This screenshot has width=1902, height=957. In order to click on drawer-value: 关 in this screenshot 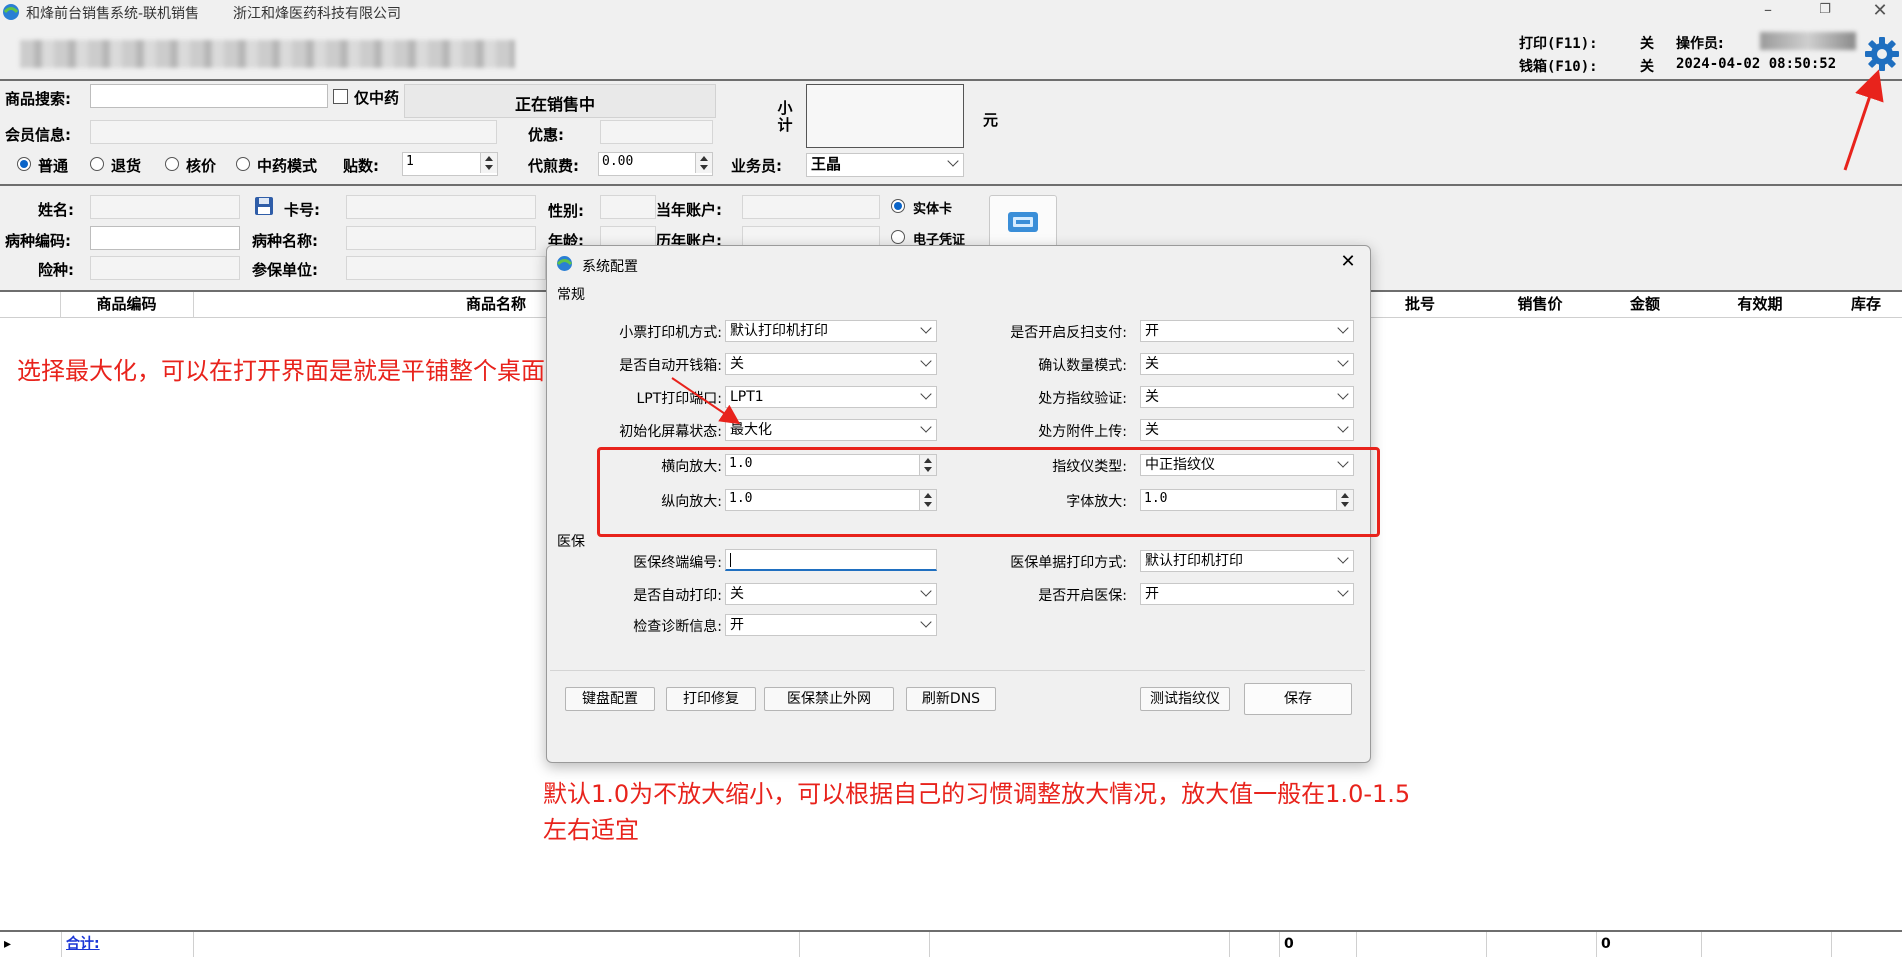, I will do `click(1647, 67)`.